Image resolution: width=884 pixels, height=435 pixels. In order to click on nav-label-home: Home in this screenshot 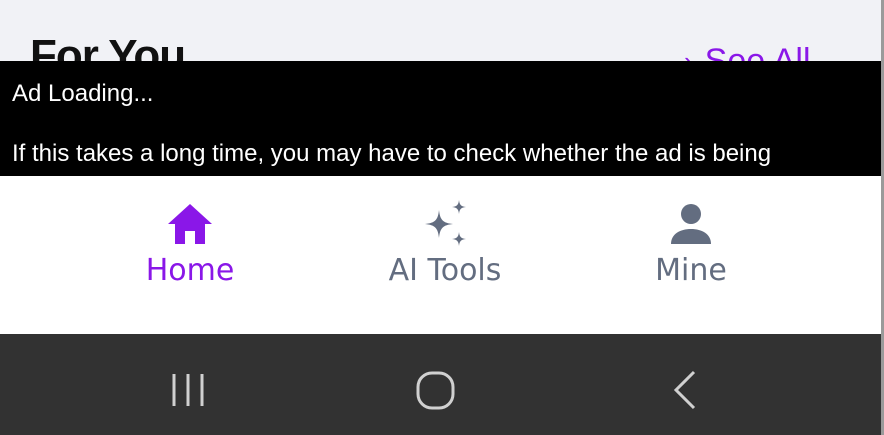, I will do `click(190, 270)`.